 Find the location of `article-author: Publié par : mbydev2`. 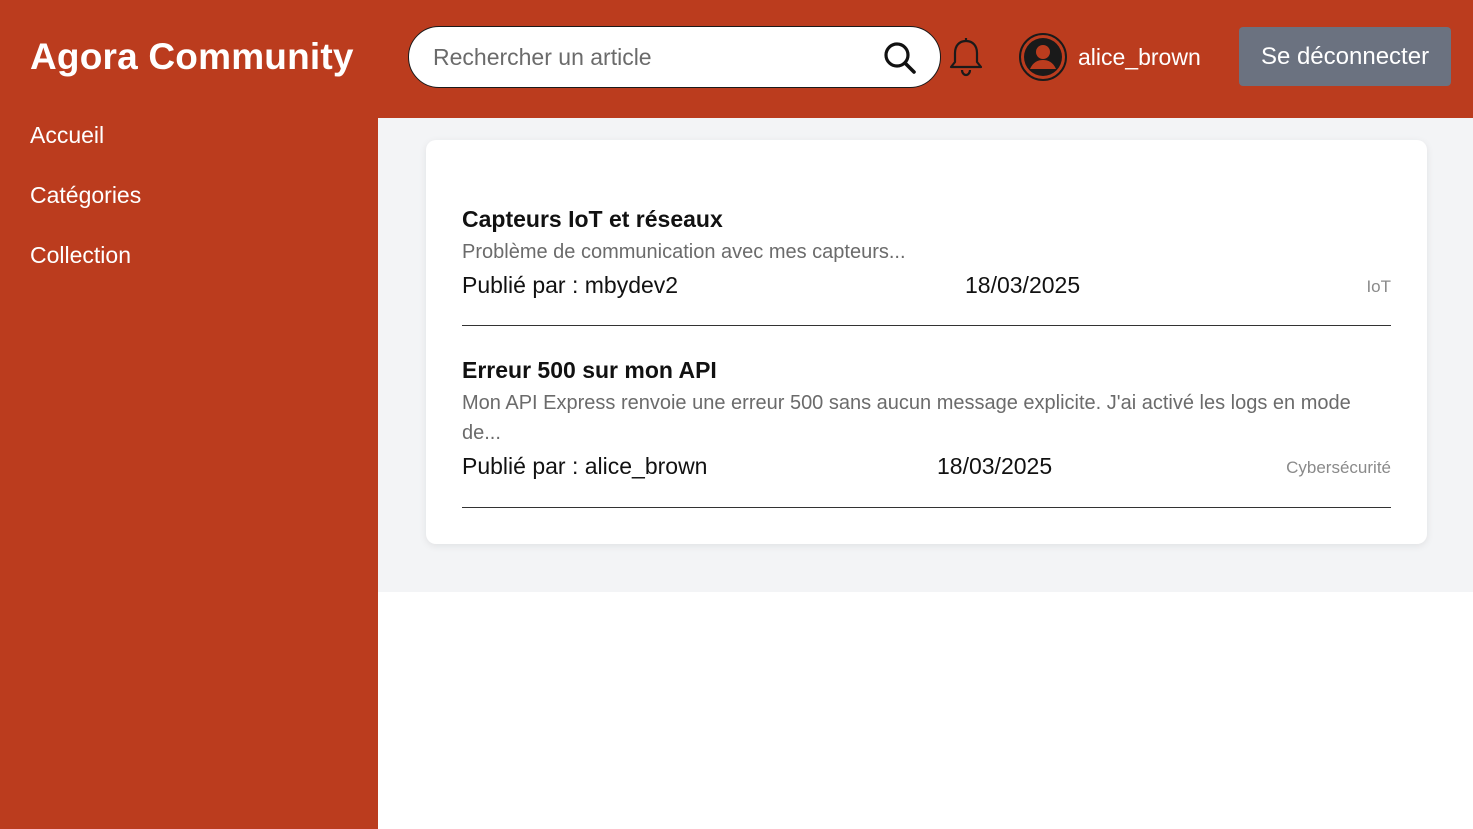

article-author: Publié par : mbydev2 is located at coordinates (570, 285).